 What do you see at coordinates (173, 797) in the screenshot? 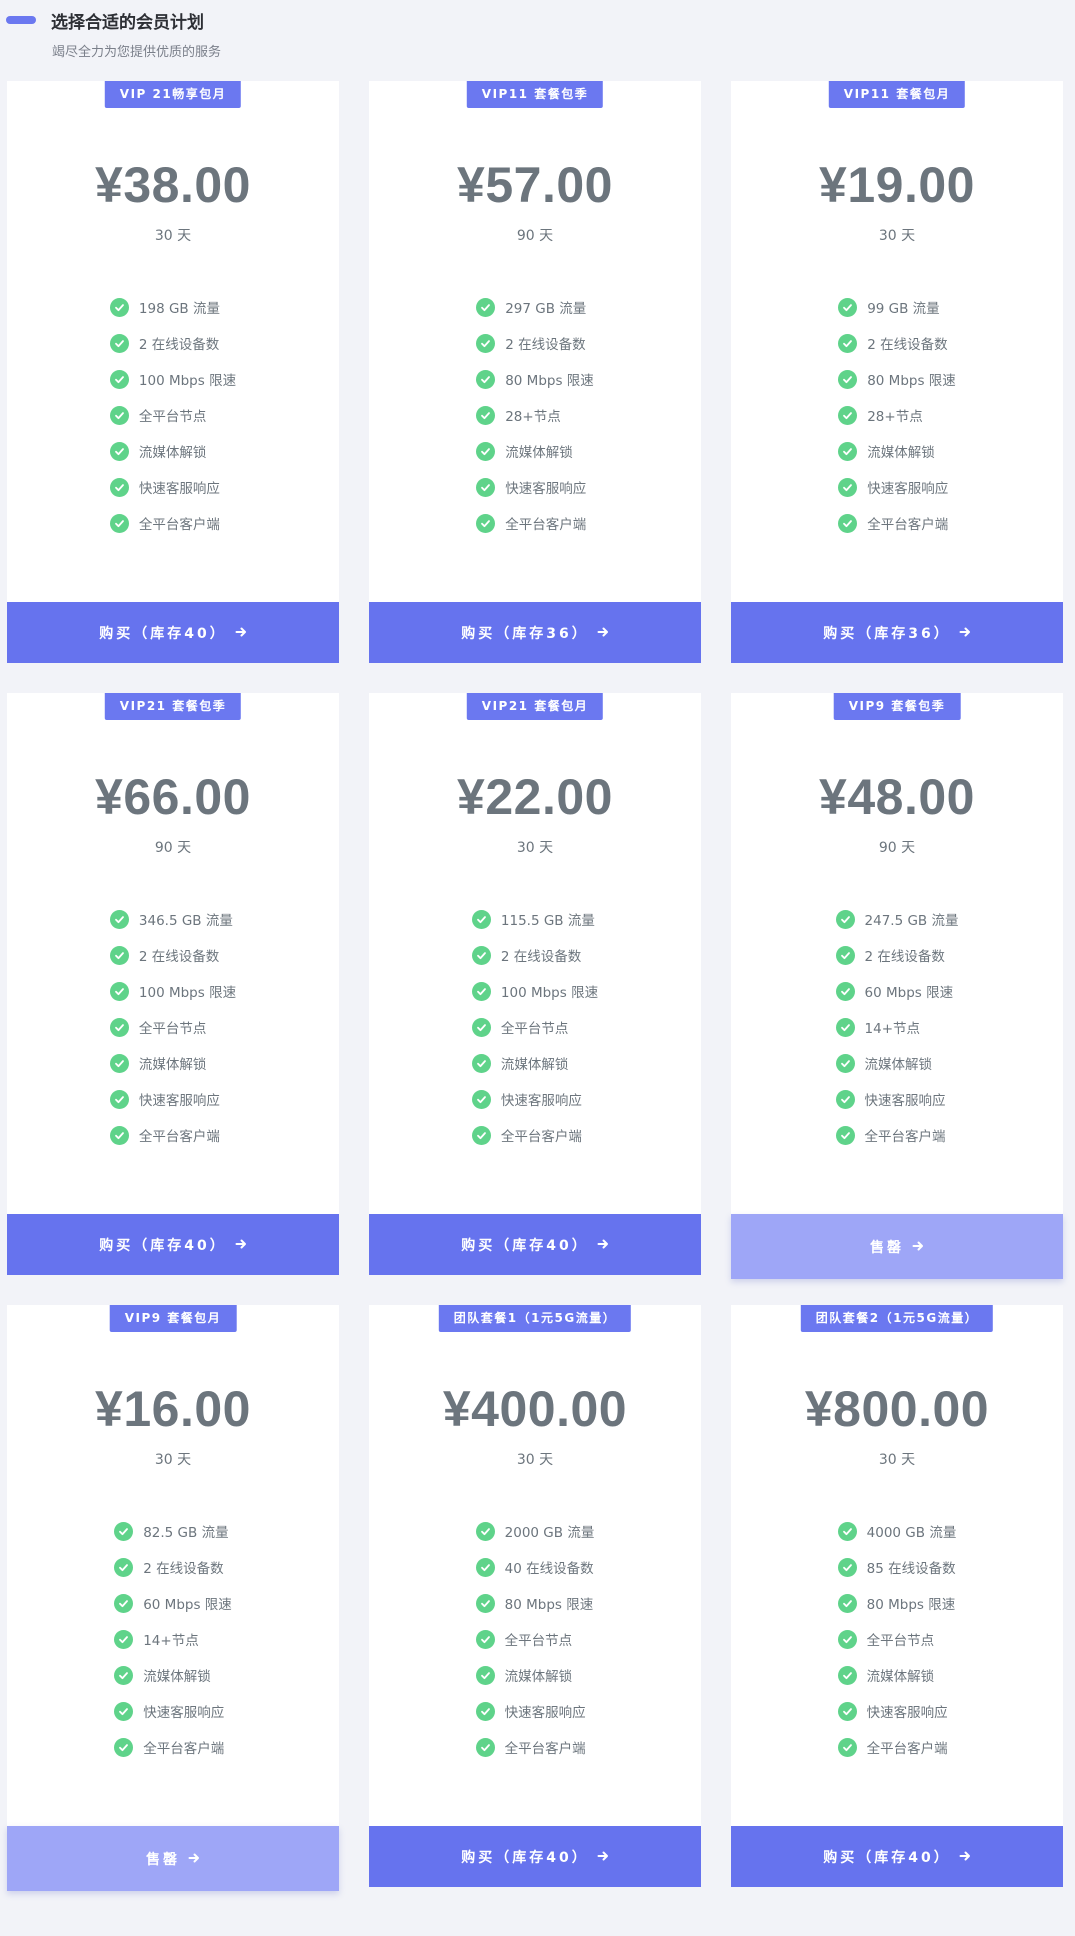
I see `plan-price: ¥66.00` at bounding box center [173, 797].